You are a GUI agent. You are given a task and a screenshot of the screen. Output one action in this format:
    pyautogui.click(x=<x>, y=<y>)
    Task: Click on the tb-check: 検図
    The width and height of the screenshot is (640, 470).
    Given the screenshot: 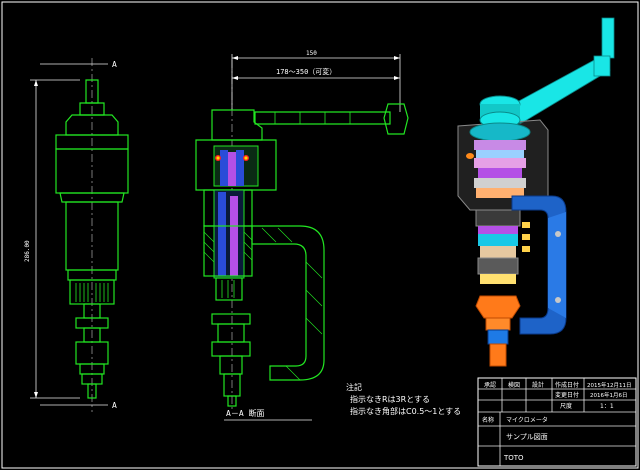 What is the action you would take?
    pyautogui.click(x=514, y=385)
    